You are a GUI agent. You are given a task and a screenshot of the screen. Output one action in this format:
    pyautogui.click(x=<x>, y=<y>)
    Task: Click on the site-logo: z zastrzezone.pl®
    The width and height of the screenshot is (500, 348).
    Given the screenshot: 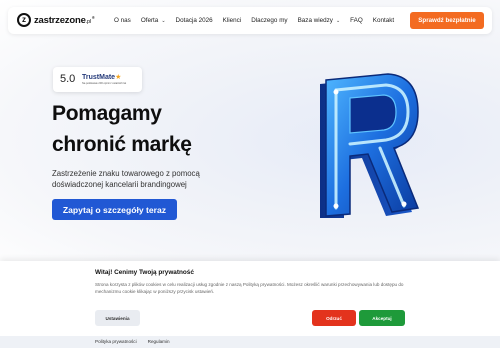 What is the action you would take?
    pyautogui.click(x=56, y=20)
    